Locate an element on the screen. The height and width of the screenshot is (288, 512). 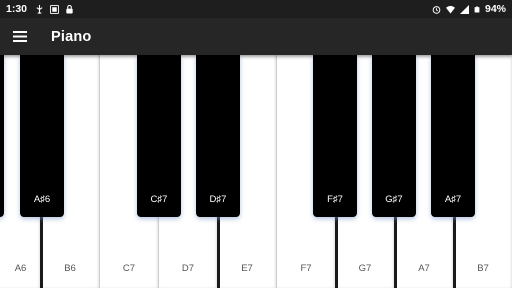
white-key-label: B6 is located at coordinates (70, 268).